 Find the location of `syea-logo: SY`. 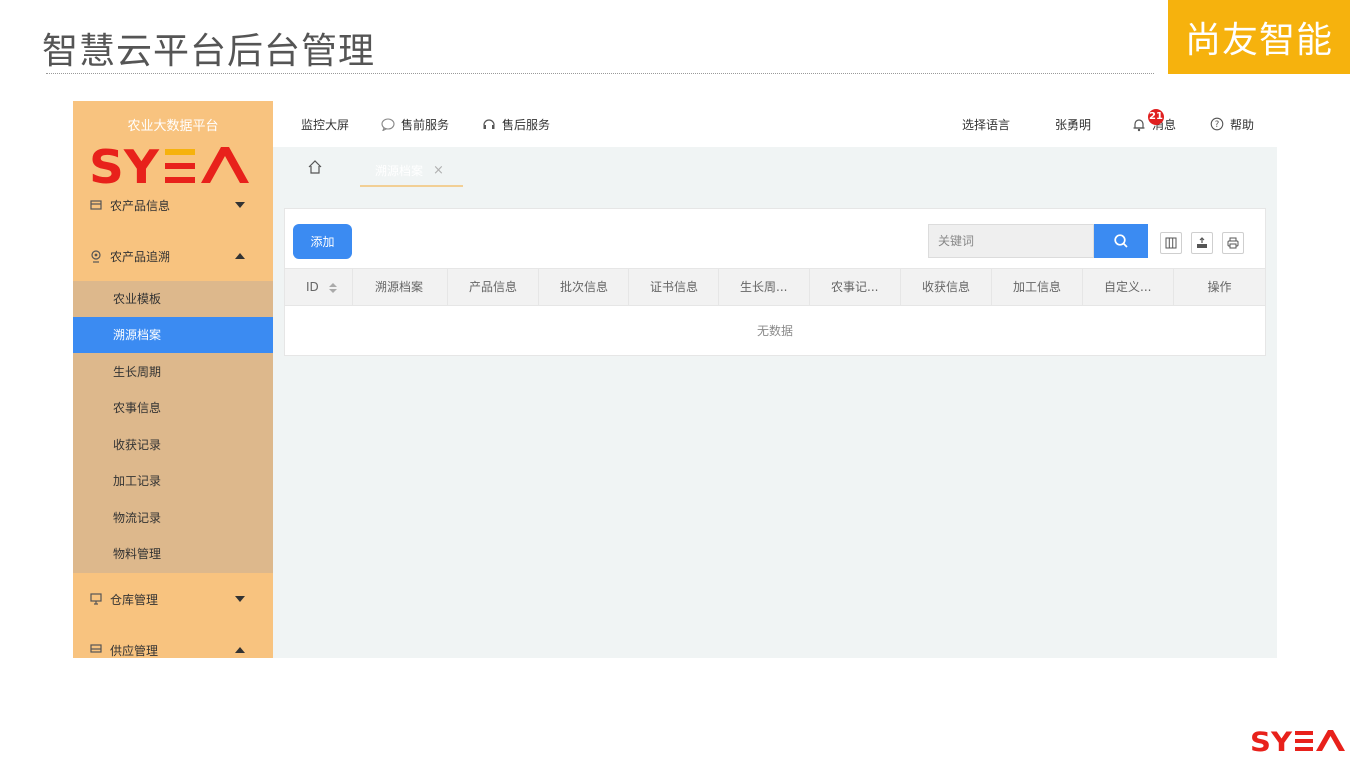

syea-logo: SY is located at coordinates (169, 166).